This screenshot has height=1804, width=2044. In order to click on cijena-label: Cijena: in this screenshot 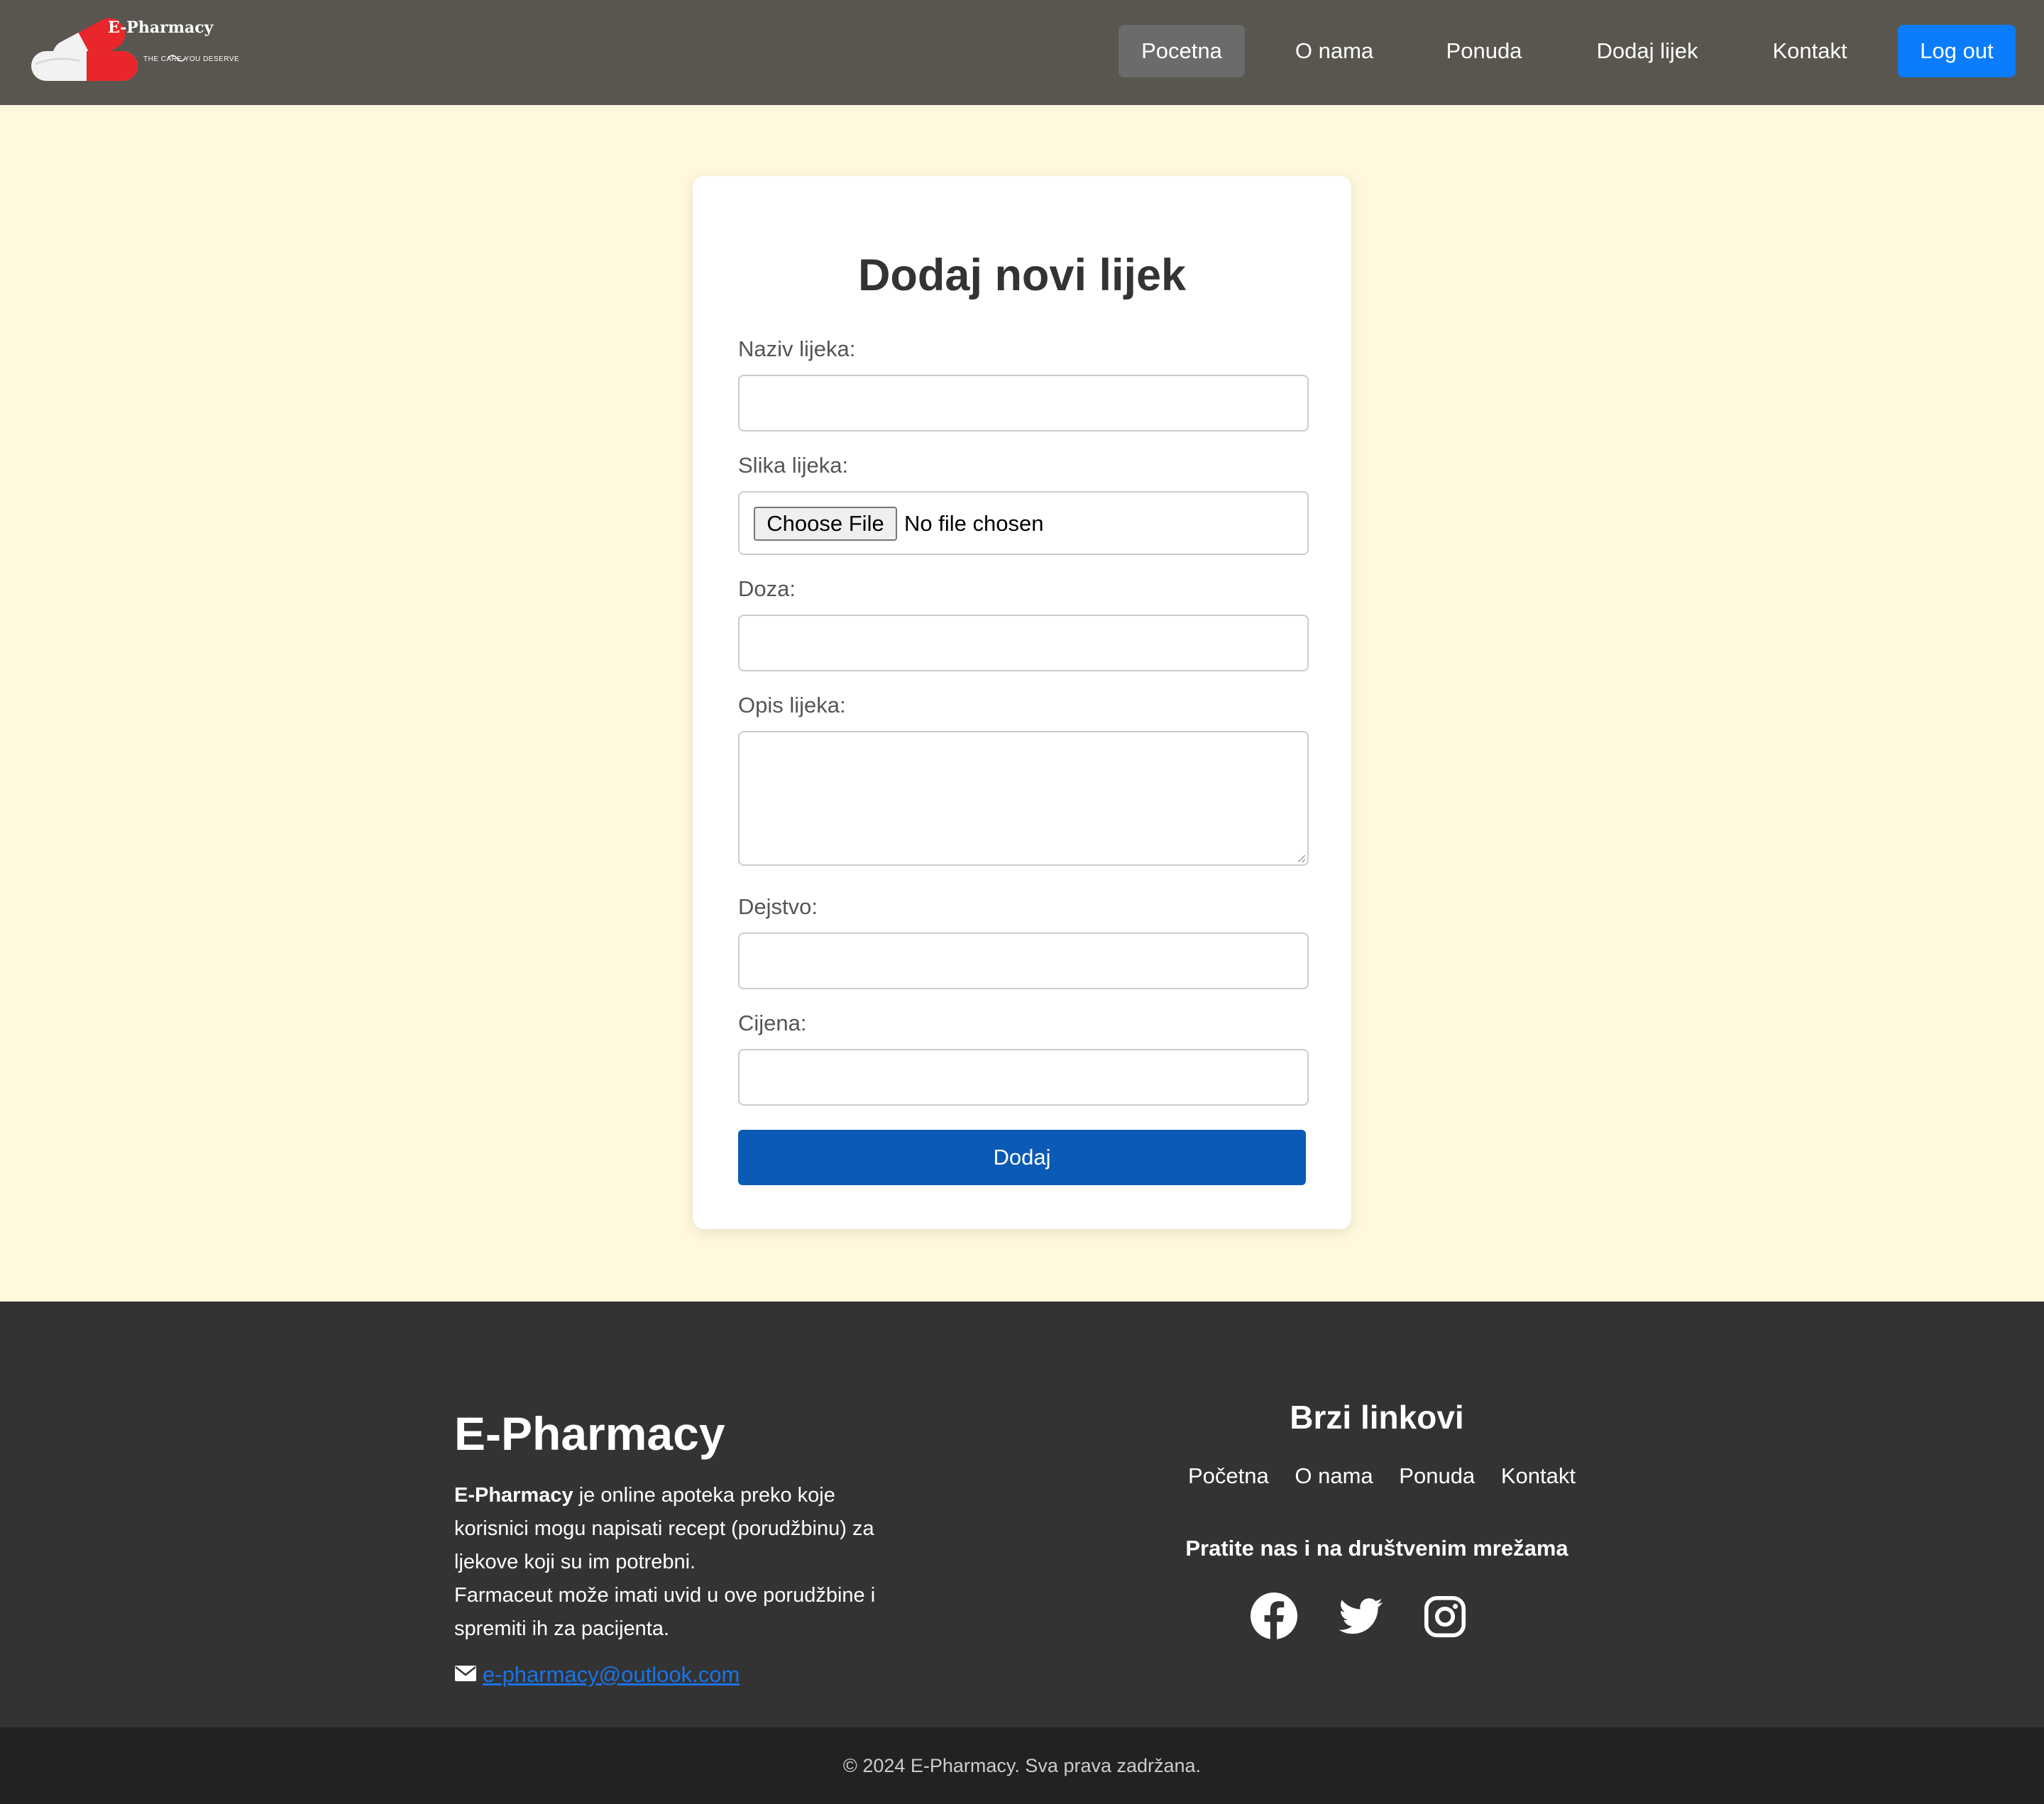, I will do `click(772, 1023)`.